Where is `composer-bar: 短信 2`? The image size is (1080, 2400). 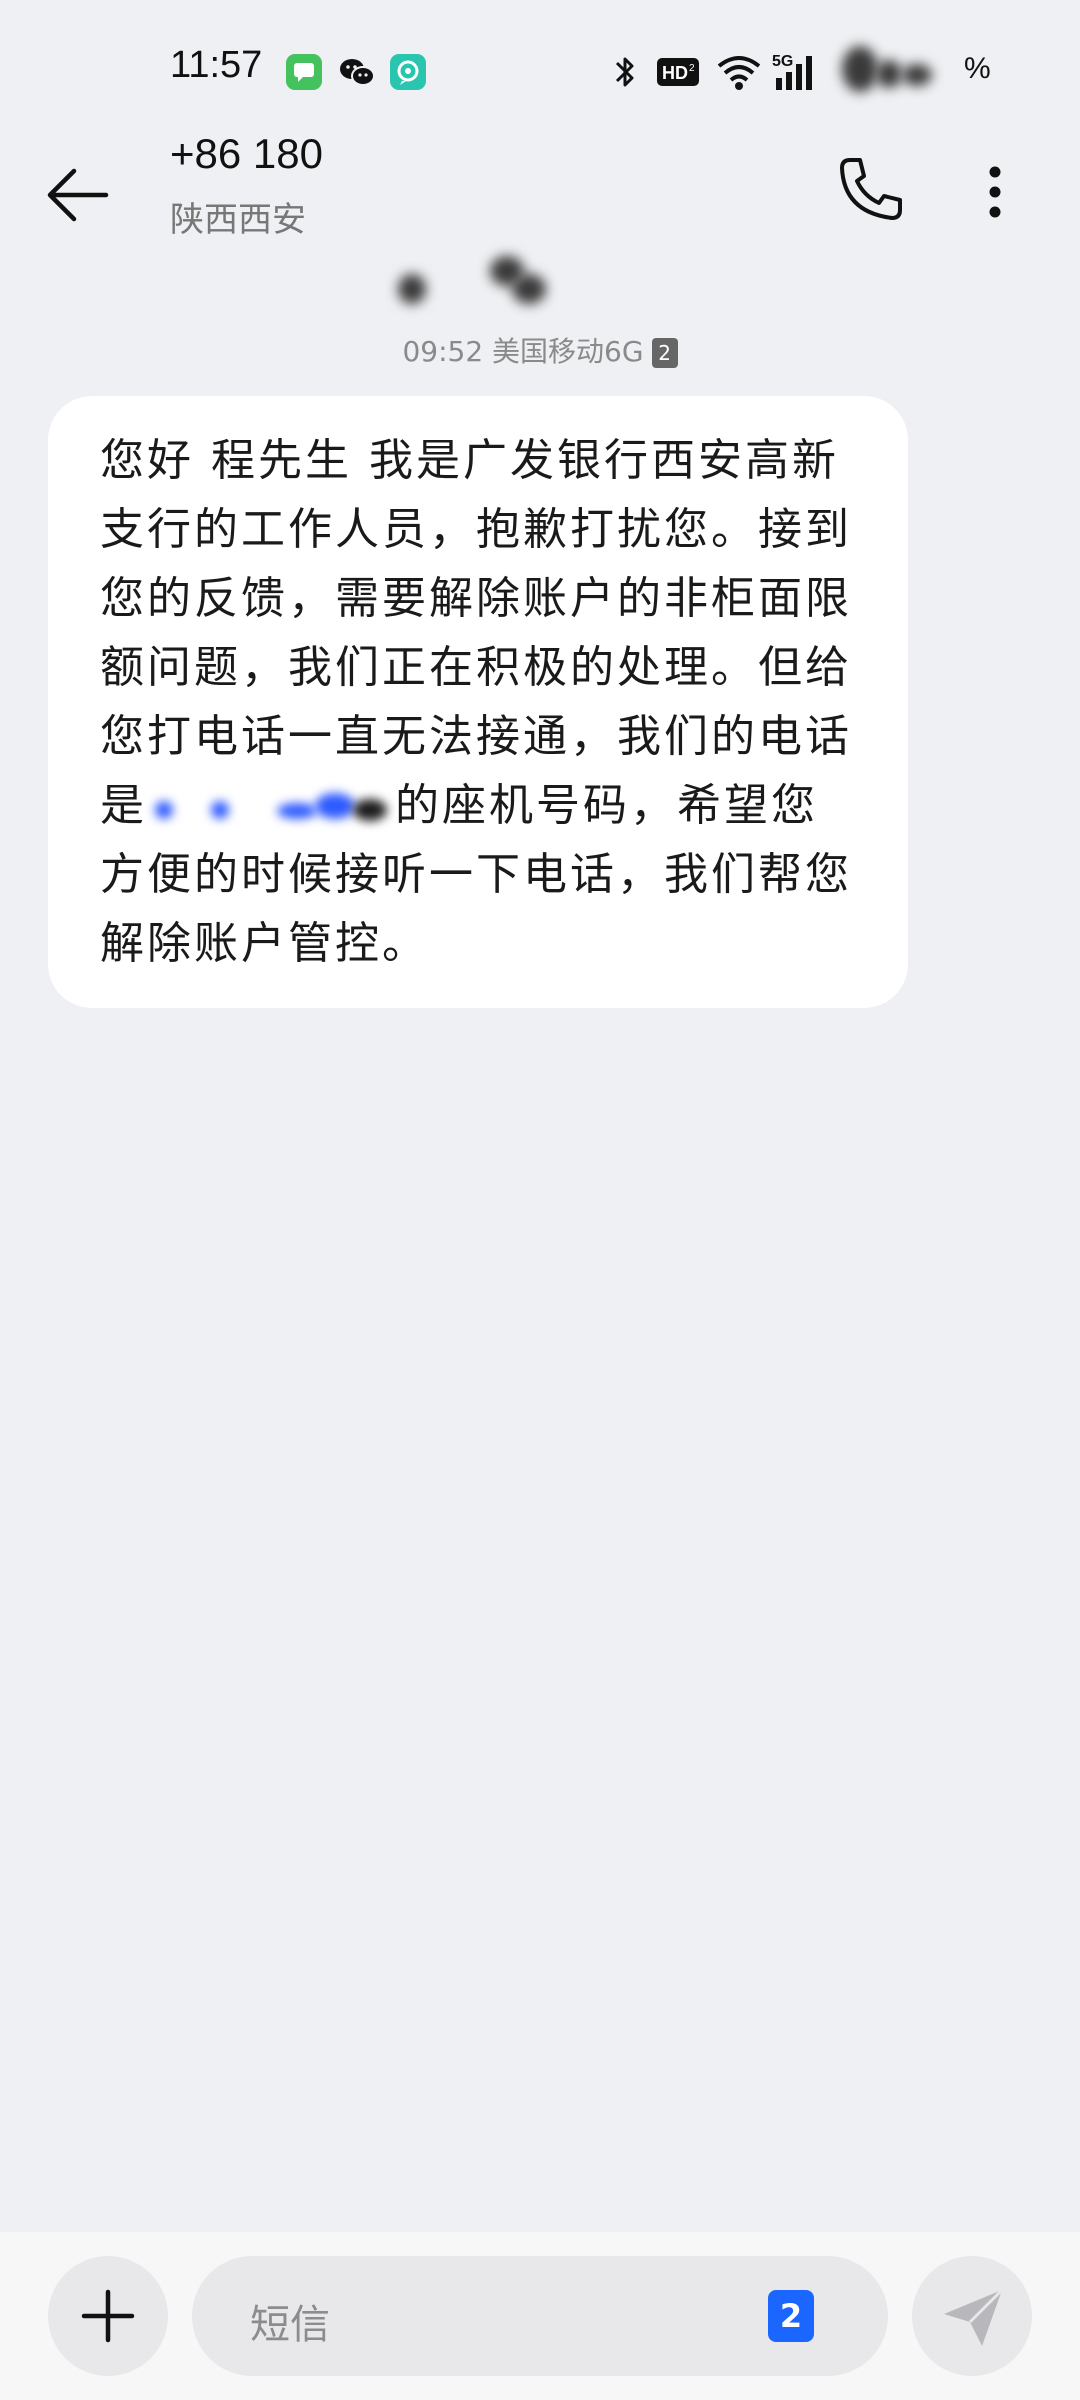
composer-bar: 短信 2 is located at coordinates (540, 2316).